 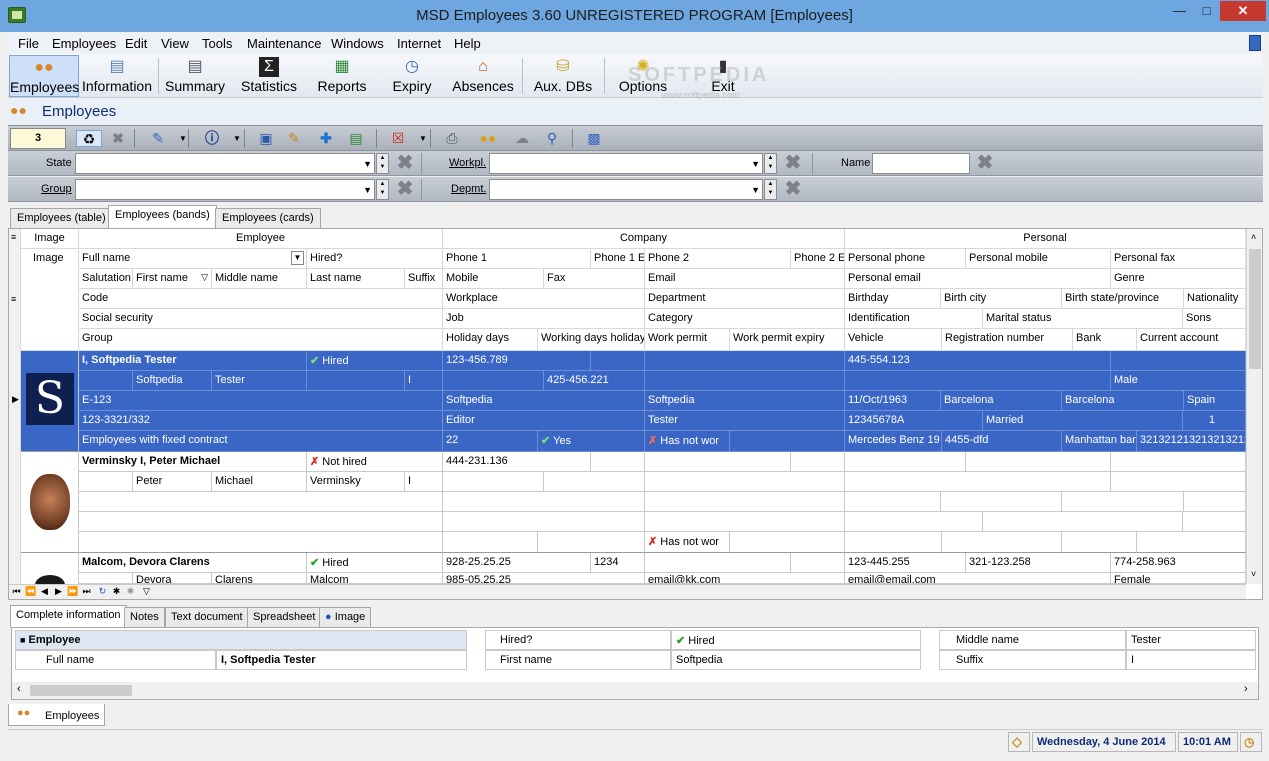 I want to click on clear-icon: ✖, so click(x=118, y=138).